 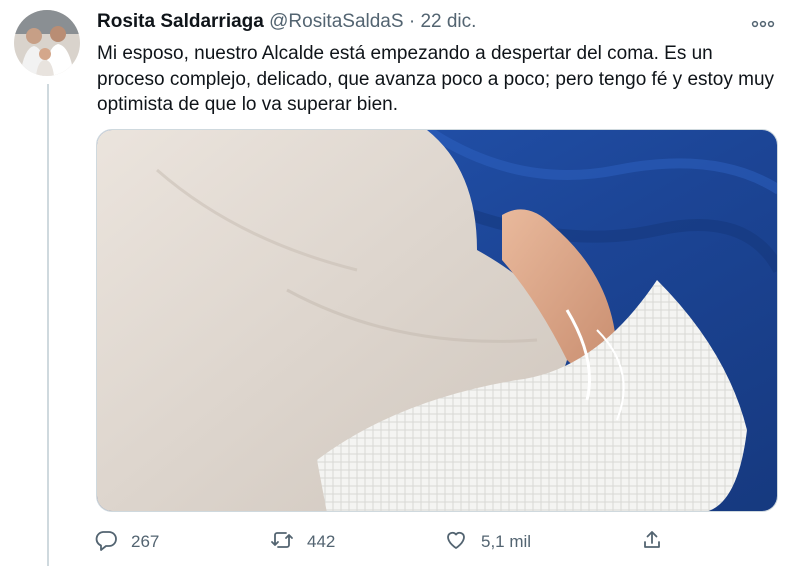 I want to click on retweet-button: 442, so click(x=302, y=542).